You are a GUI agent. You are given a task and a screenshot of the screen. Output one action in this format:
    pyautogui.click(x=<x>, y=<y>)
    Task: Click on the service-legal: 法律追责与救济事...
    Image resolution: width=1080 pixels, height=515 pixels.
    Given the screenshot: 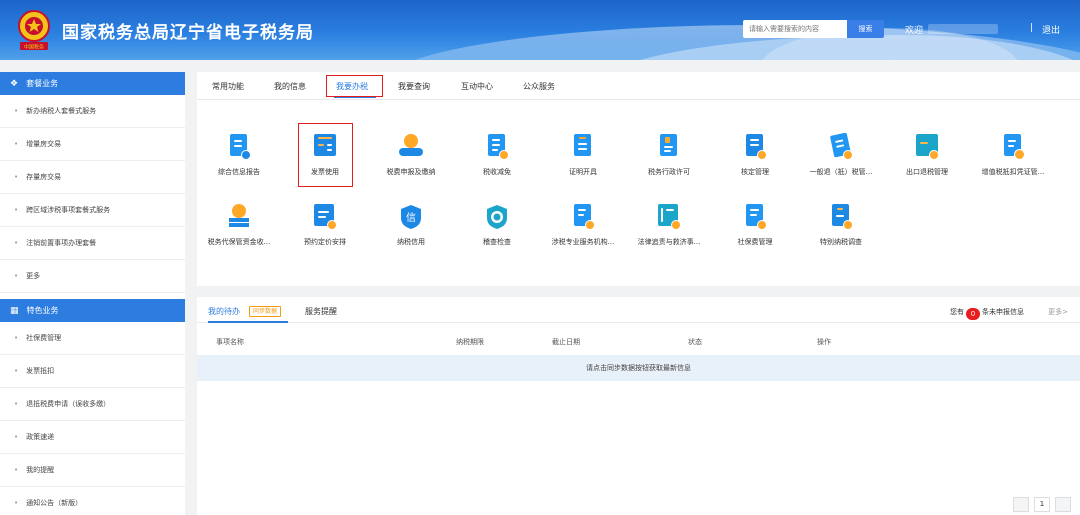 What is the action you would take?
    pyautogui.click(x=669, y=225)
    